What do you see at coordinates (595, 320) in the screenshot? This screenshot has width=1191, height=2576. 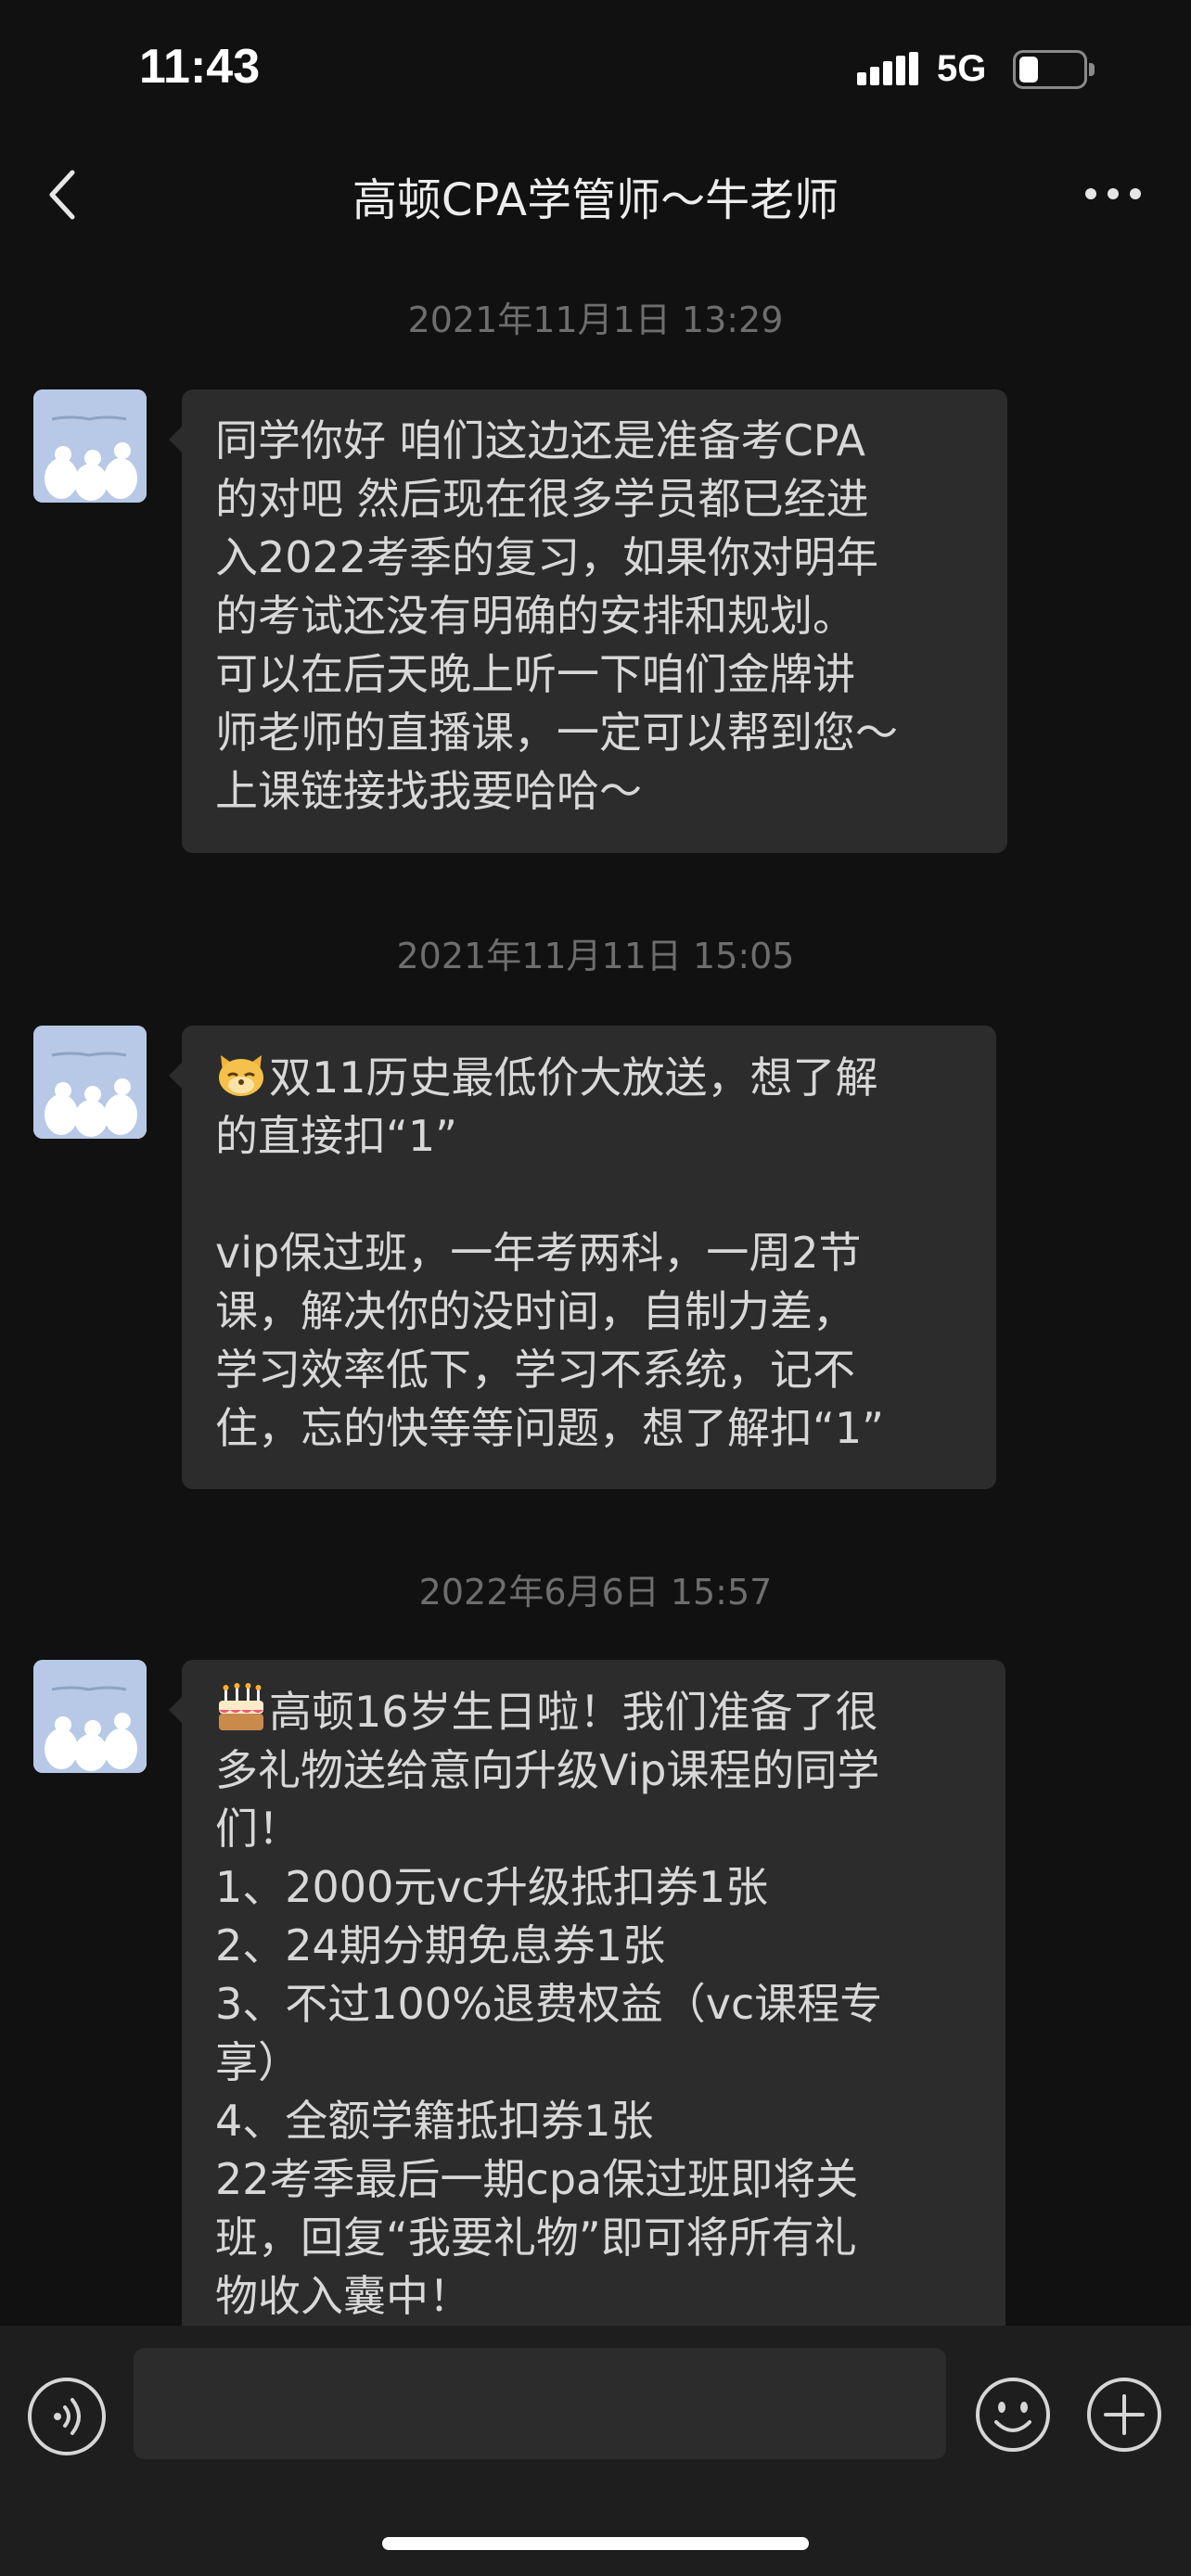 I see `message-timestamp: 2021年11月1日 13:29` at bounding box center [595, 320].